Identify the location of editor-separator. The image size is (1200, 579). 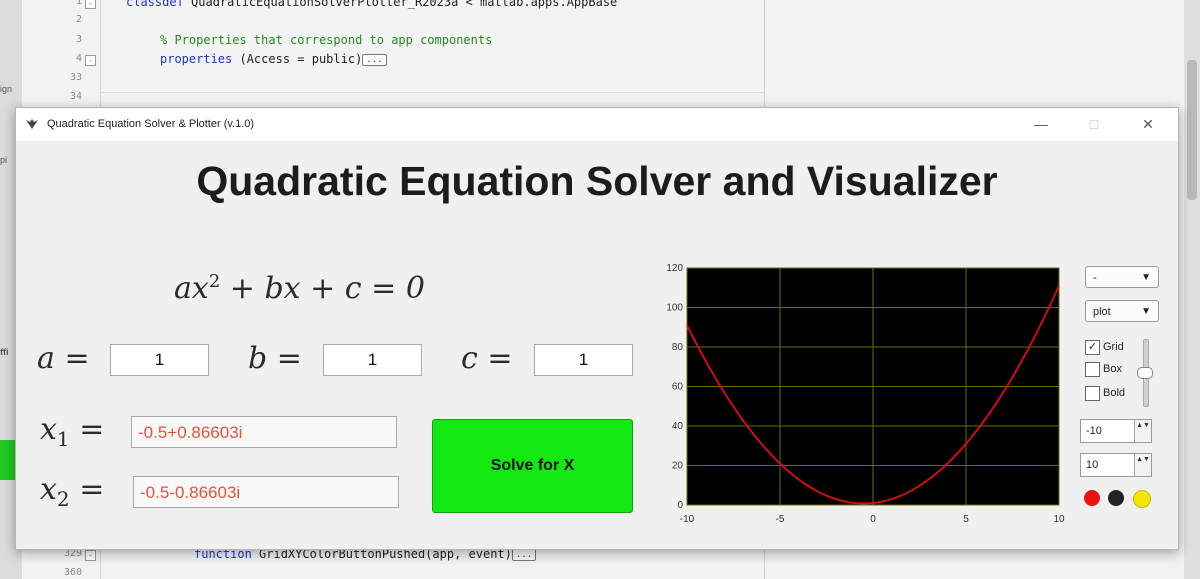
(432, 92).